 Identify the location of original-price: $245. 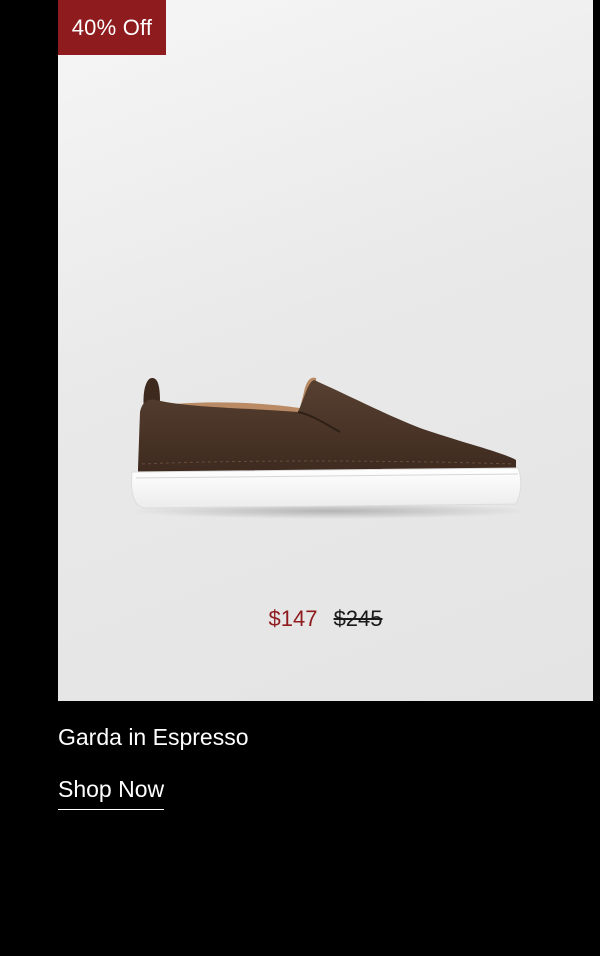
(358, 618).